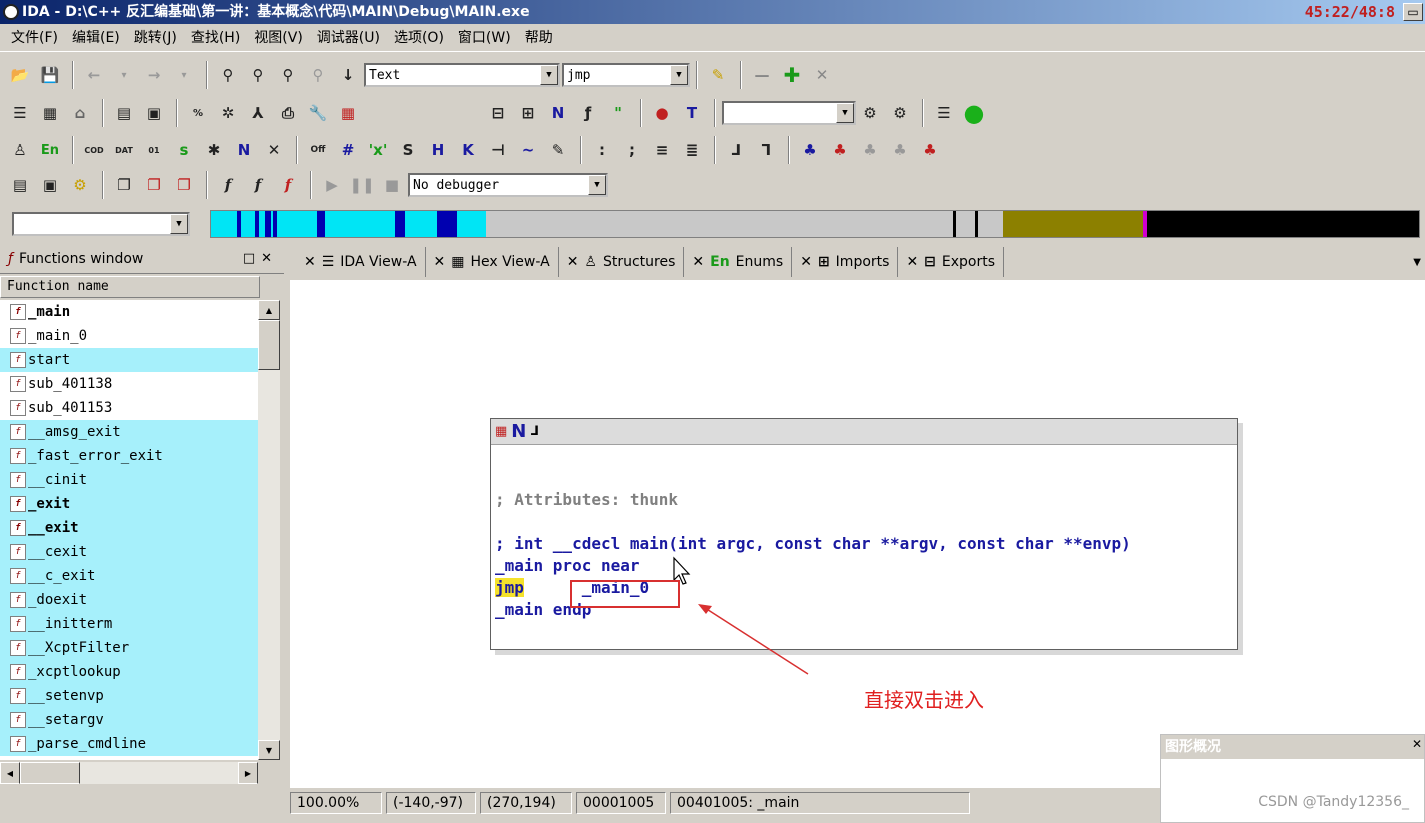 The width and height of the screenshot is (1425, 823). I want to click on nav-band-select: ▼, so click(101, 224).